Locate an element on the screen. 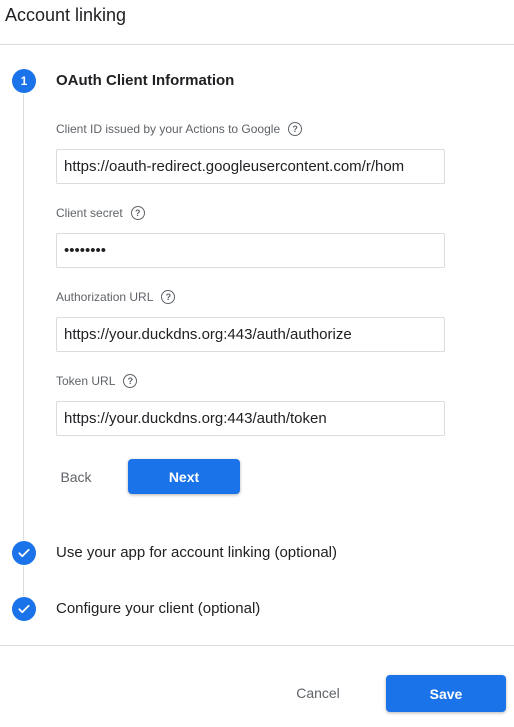 This screenshot has width=514, height=727. back-button: Back is located at coordinates (76, 477).